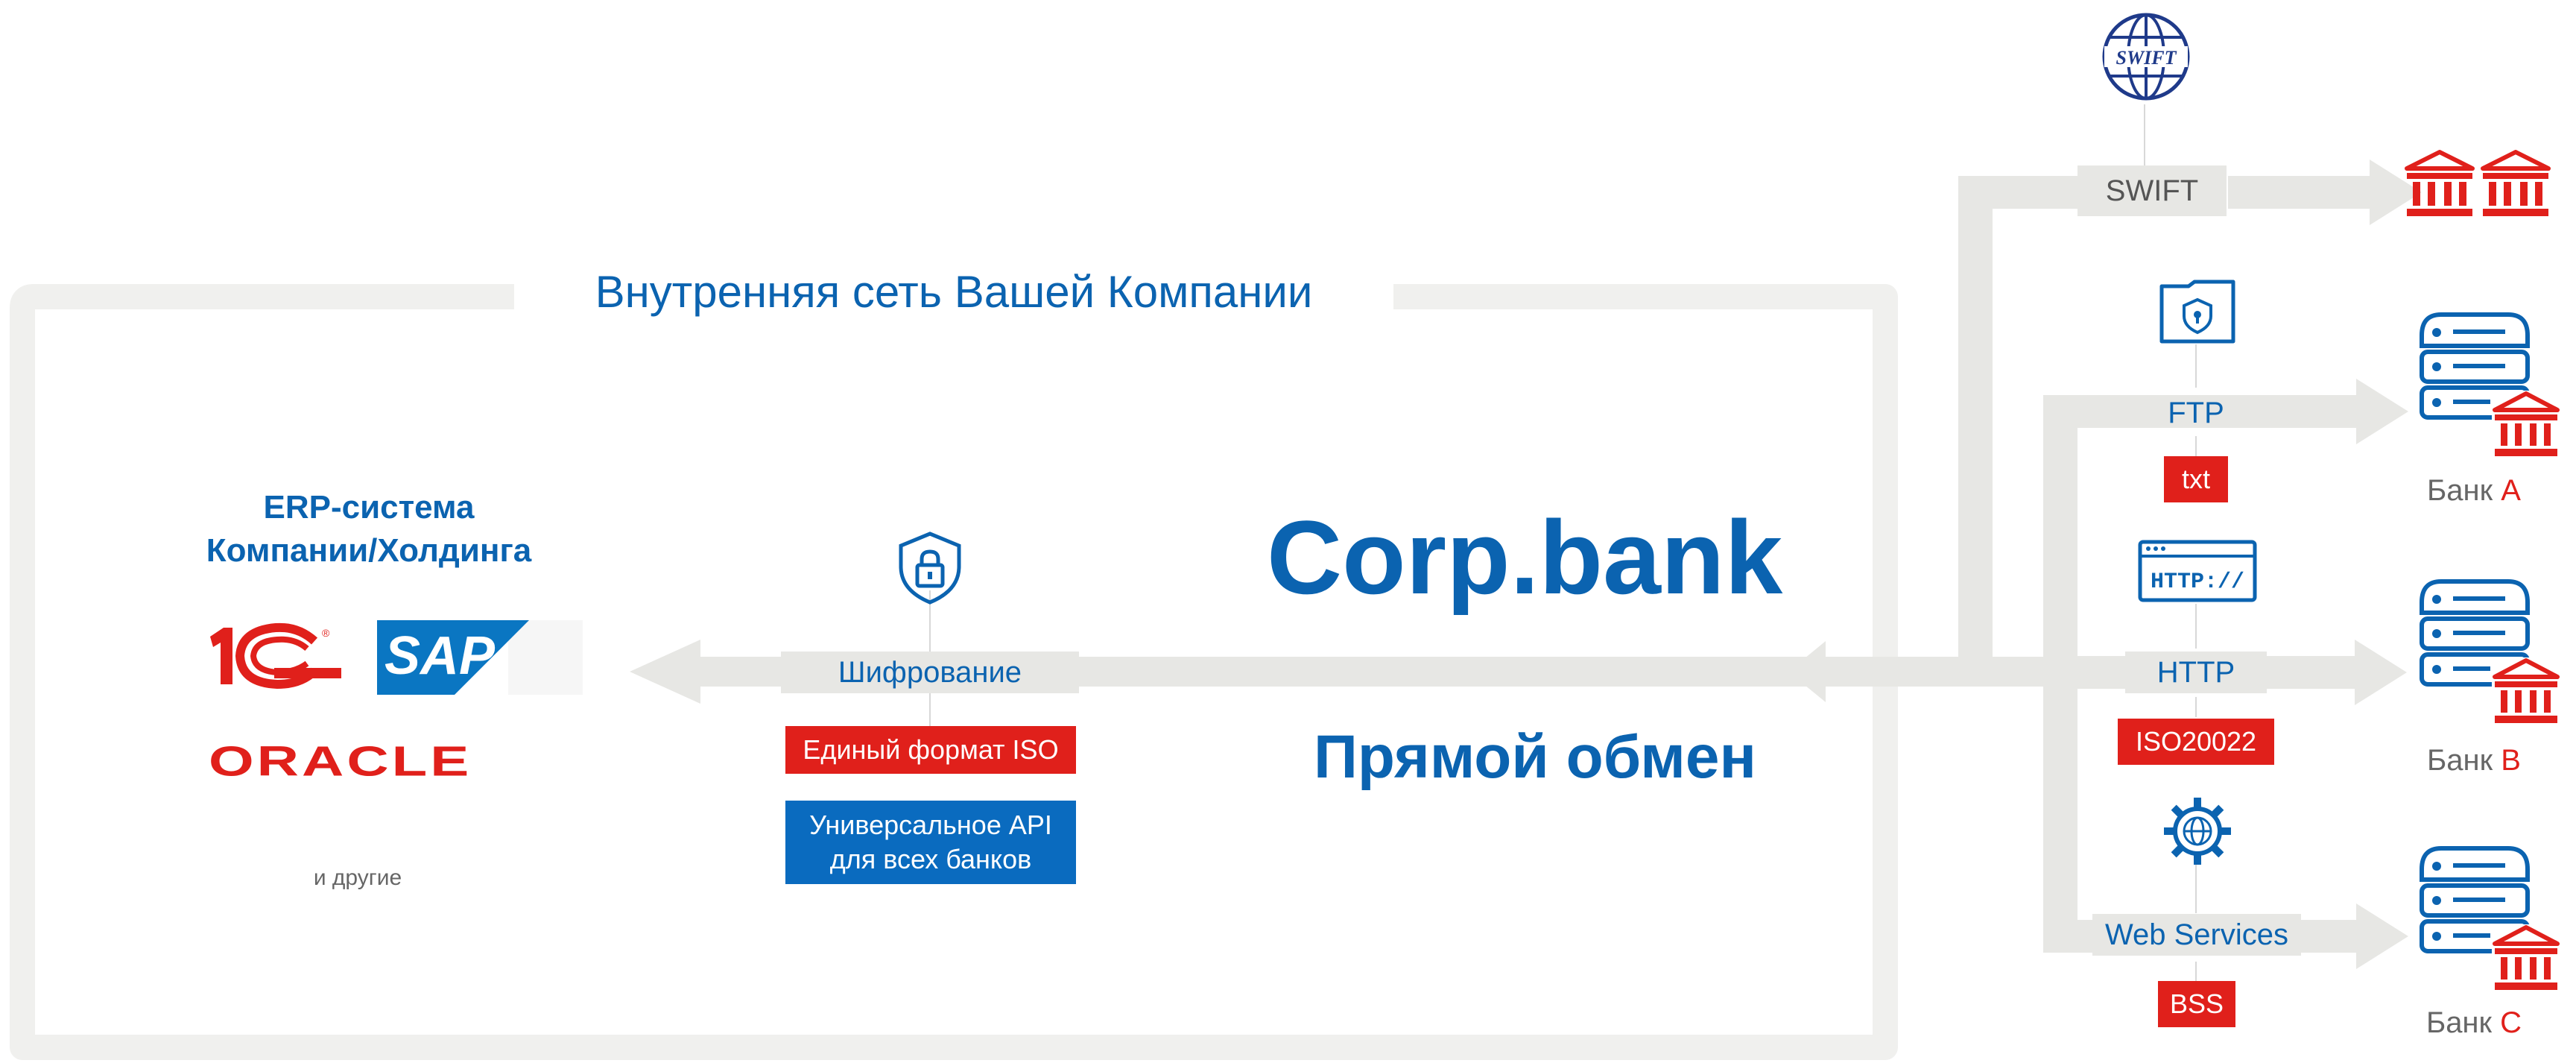 This screenshot has height=1063, width=2576. Describe the element at coordinates (340, 761) in the screenshot. I see `oracle-logo: ORACLE` at that location.